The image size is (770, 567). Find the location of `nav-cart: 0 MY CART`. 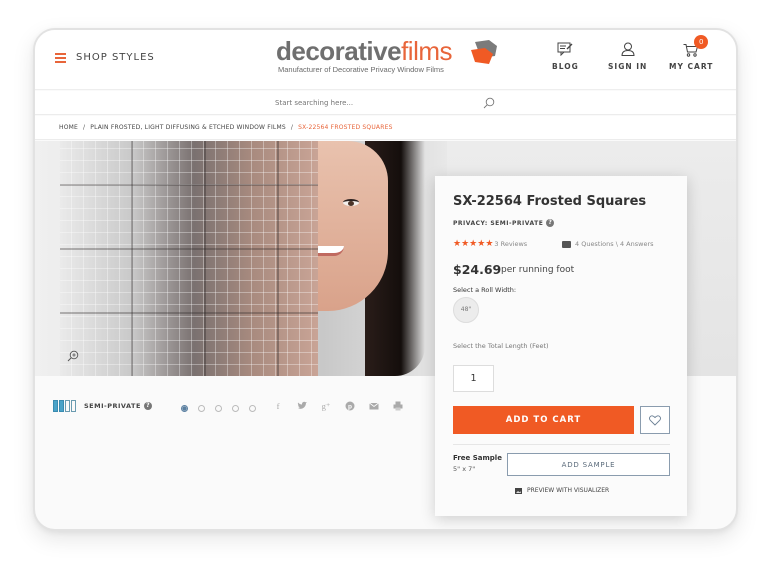

nav-cart: 0 MY CART is located at coordinates (691, 53).